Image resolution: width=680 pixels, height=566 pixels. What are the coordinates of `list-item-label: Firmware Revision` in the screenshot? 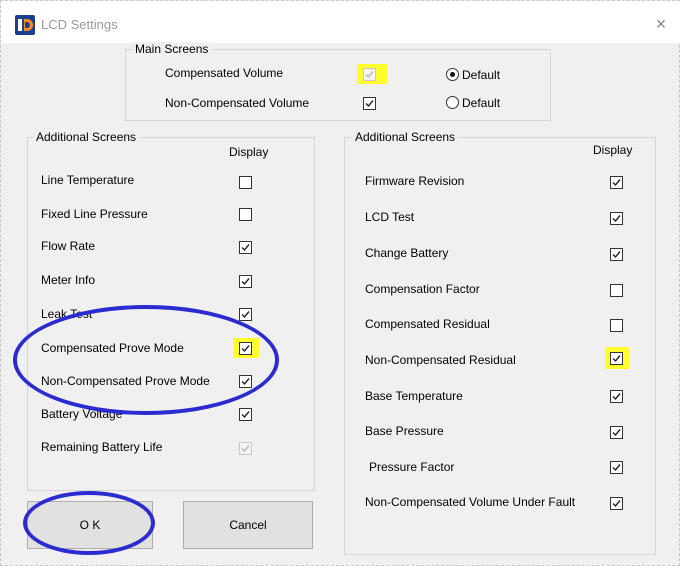 It's located at (415, 181).